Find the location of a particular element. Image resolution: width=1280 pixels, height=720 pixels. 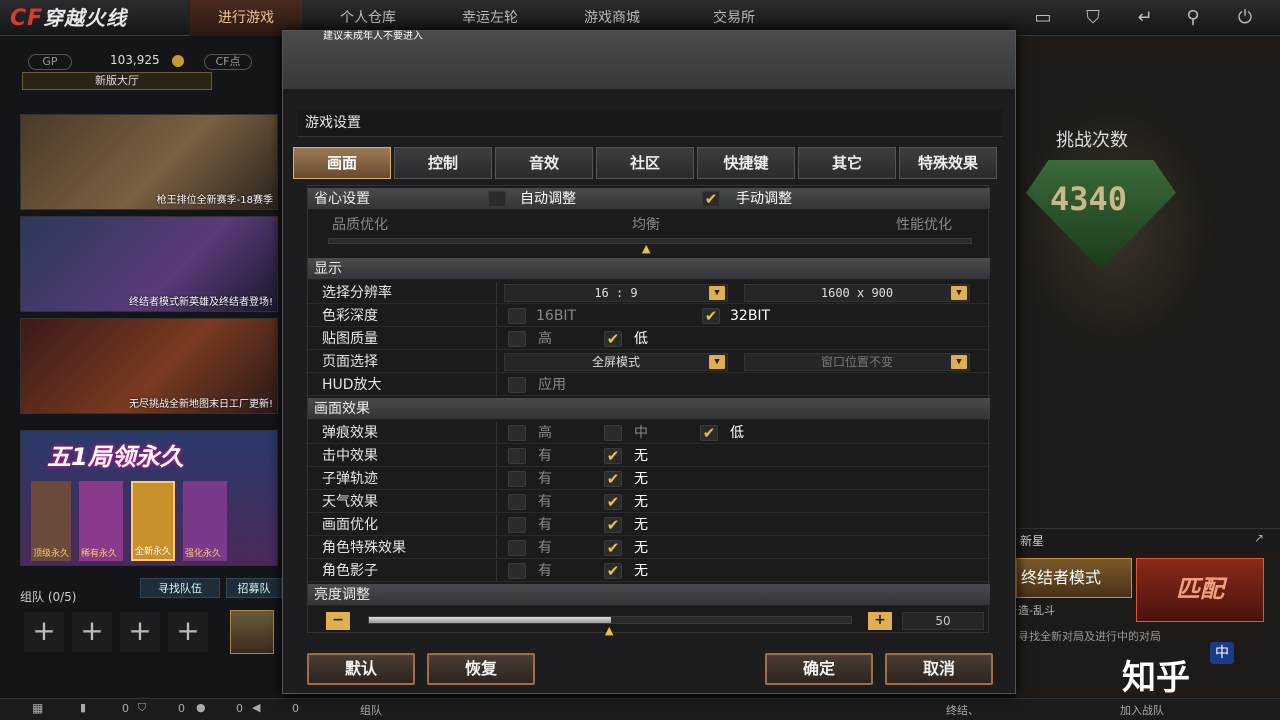

game-logo: CF穿越火线 is located at coordinates (90, 18).